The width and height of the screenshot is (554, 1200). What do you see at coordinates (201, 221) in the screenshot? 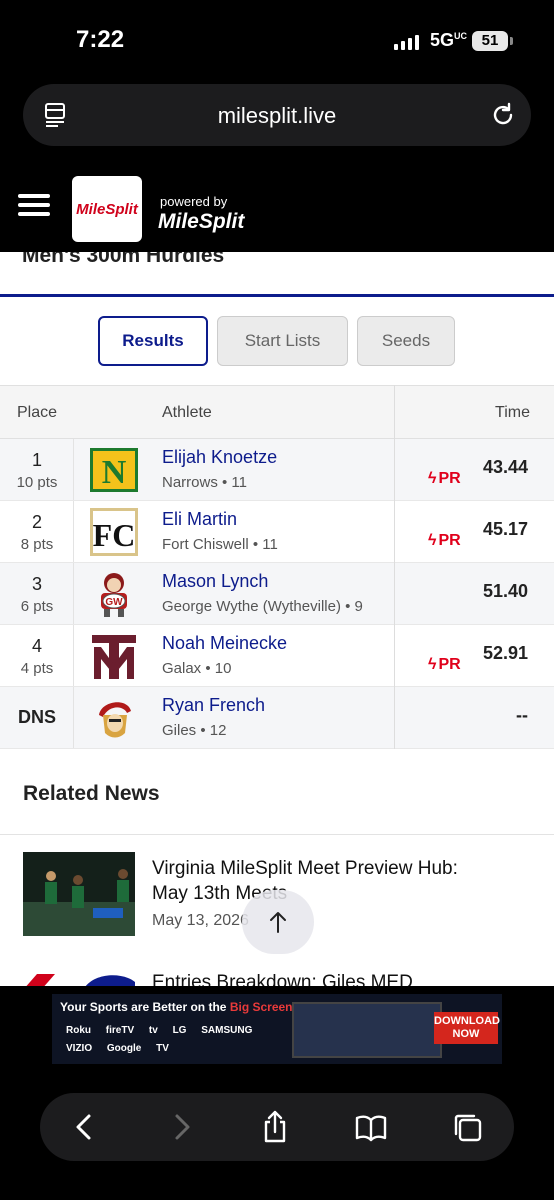
I see `powered-by-brand: MileSplit` at bounding box center [201, 221].